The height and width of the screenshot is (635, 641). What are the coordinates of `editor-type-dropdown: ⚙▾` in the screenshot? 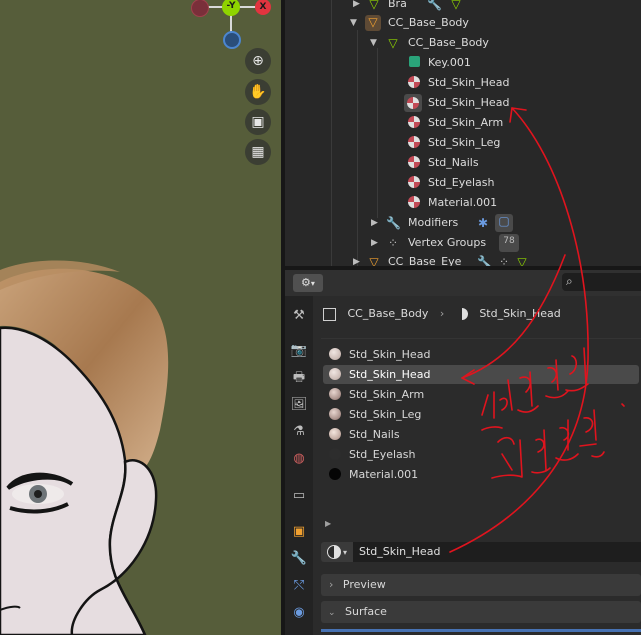 It's located at (308, 283).